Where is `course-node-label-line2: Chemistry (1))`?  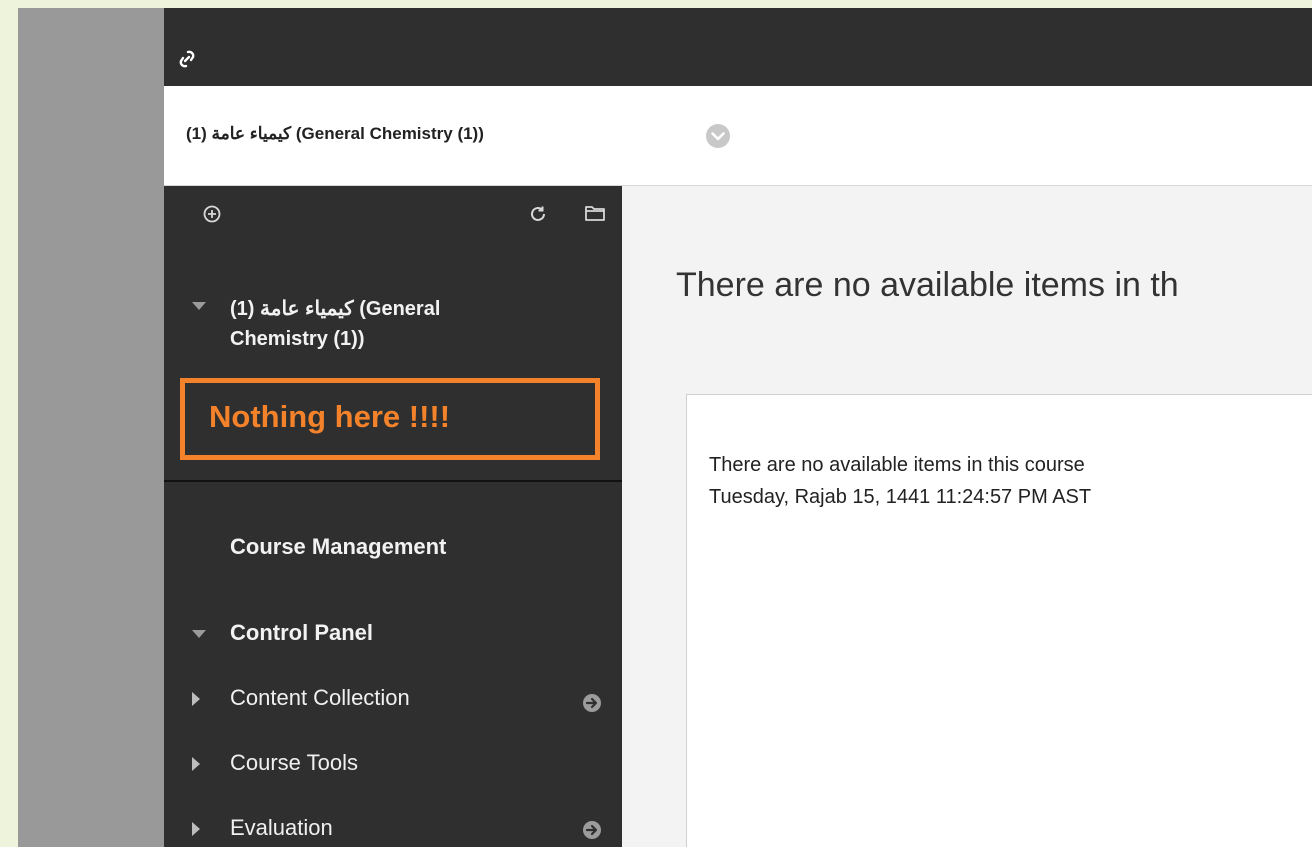
course-node-label-line2: Chemistry (1)) is located at coordinates (297, 339).